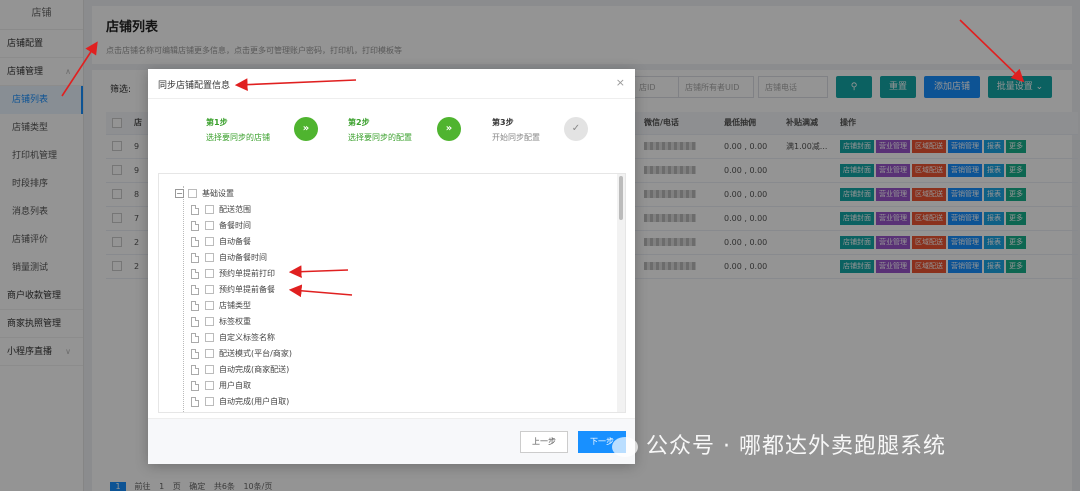 This screenshot has width=1080, height=491. What do you see at coordinates (247, 289) in the screenshot?
I see `tree-node-label: 预约单提前备餐` at bounding box center [247, 289].